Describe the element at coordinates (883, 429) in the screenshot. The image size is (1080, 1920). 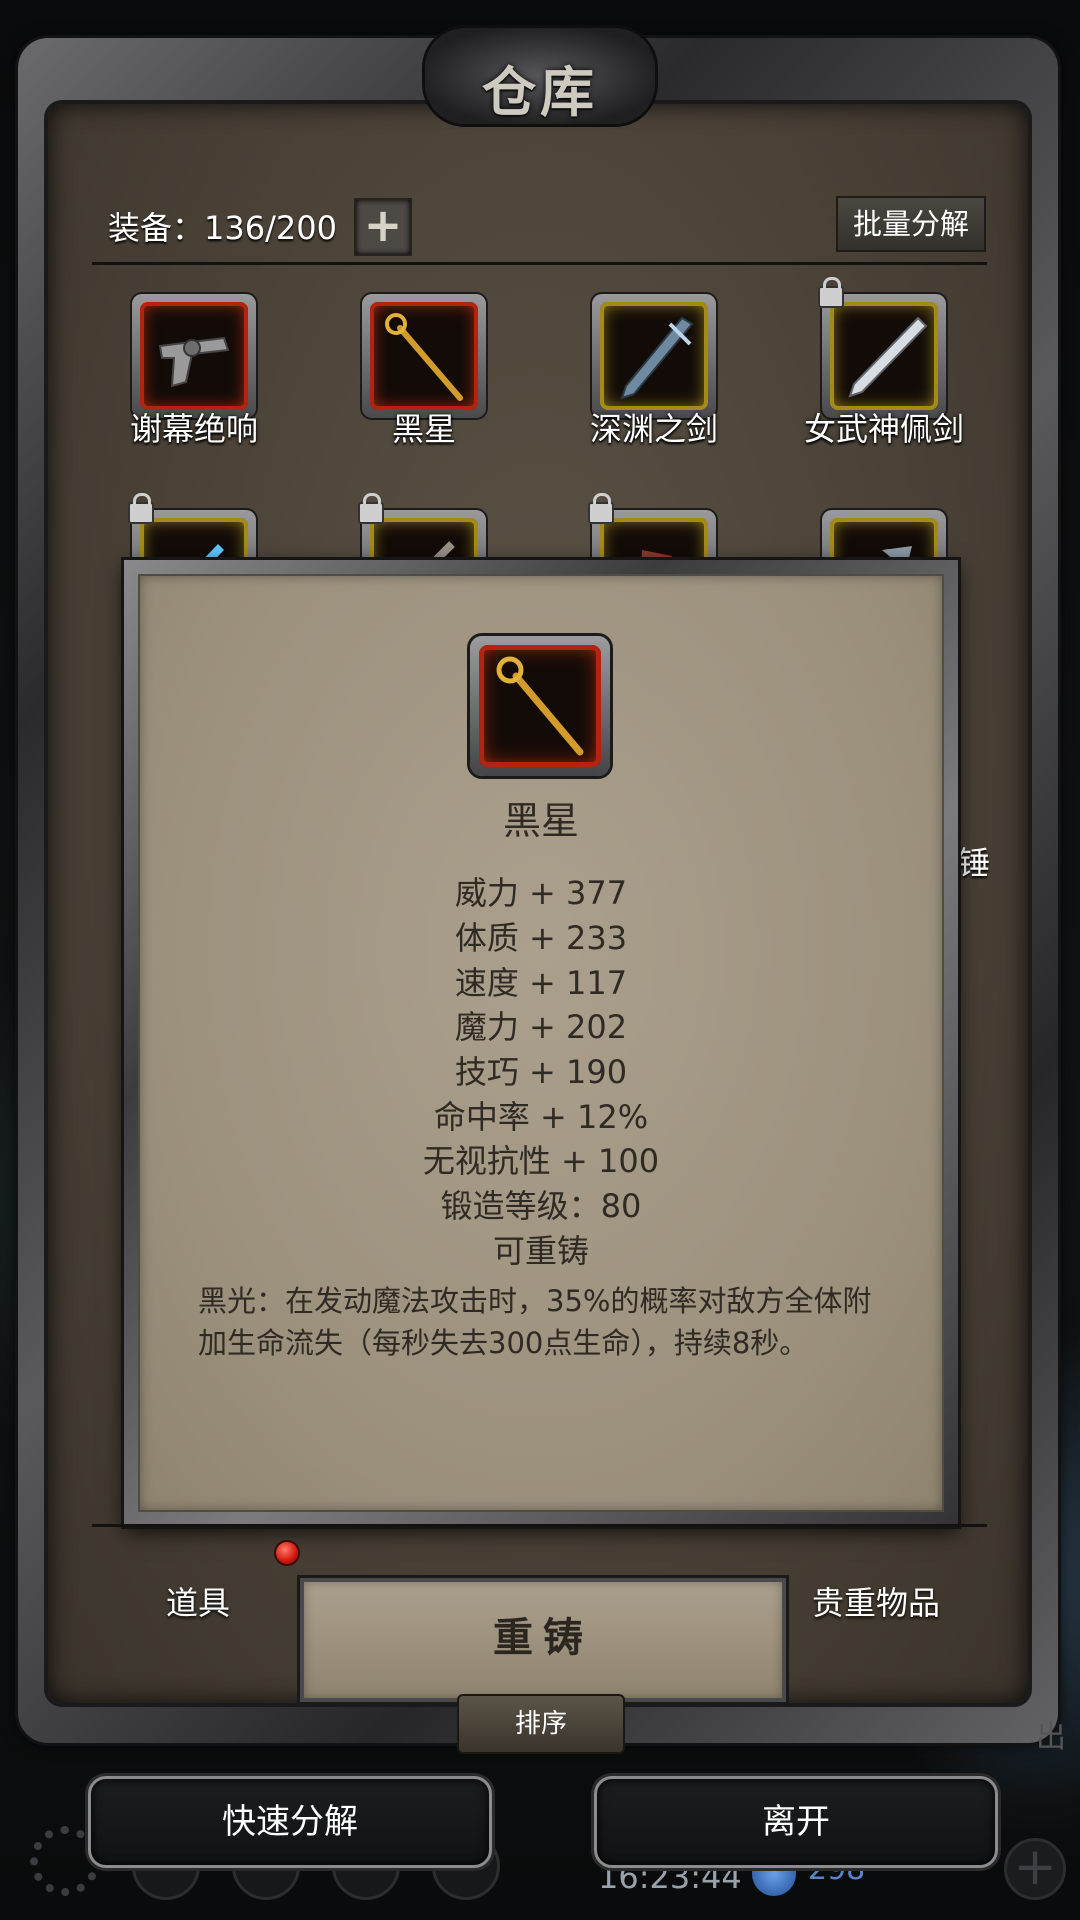
I see `item-name-4: 女武神佩剑` at that location.